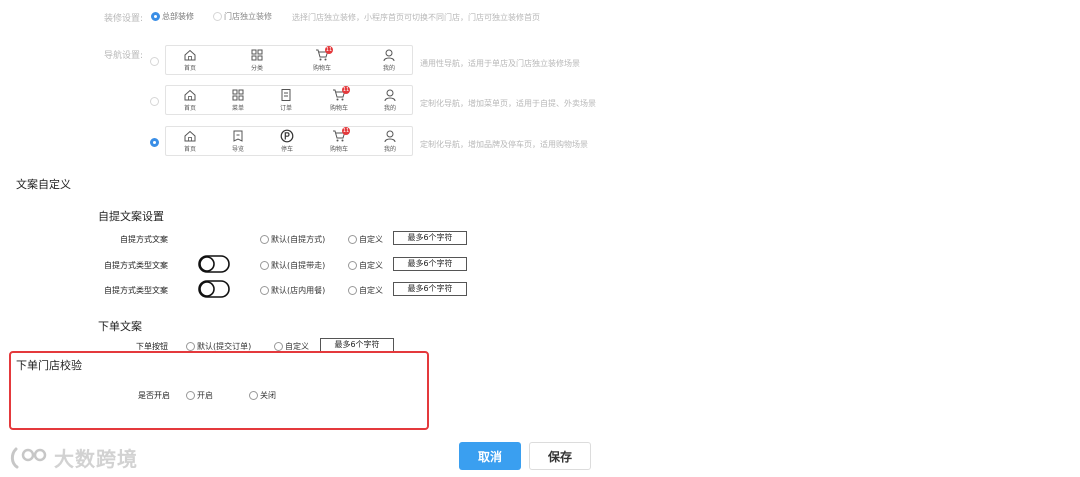 The height and width of the screenshot is (477, 1080). Describe the element at coordinates (287, 136) in the screenshot. I see `parking-icon` at that location.